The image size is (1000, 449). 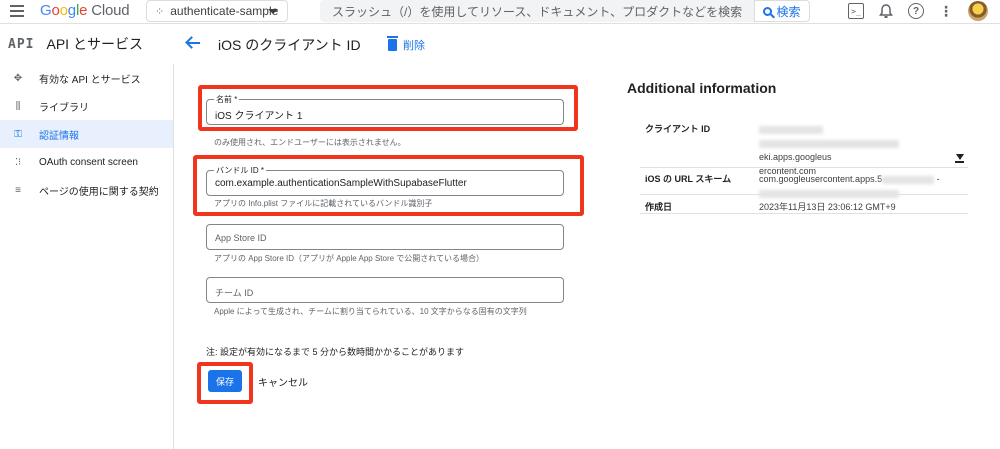 I want to click on sidebar-item-label: ページの使用に関する契約, so click(x=99, y=192).